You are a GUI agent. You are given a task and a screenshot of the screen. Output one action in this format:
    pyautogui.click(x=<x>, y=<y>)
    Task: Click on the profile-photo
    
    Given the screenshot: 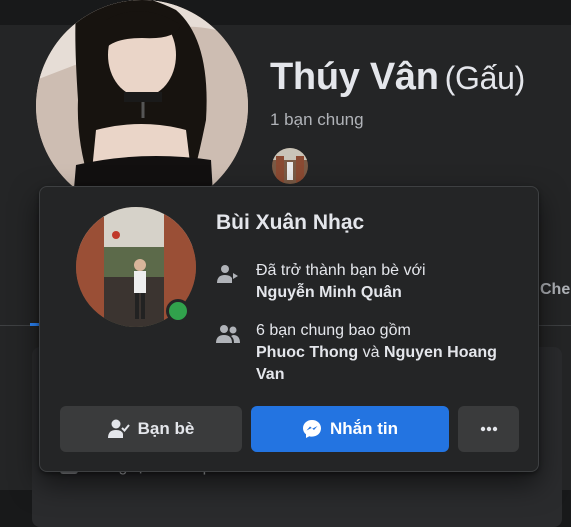 What is the action you would take?
    pyautogui.click(x=142, y=106)
    